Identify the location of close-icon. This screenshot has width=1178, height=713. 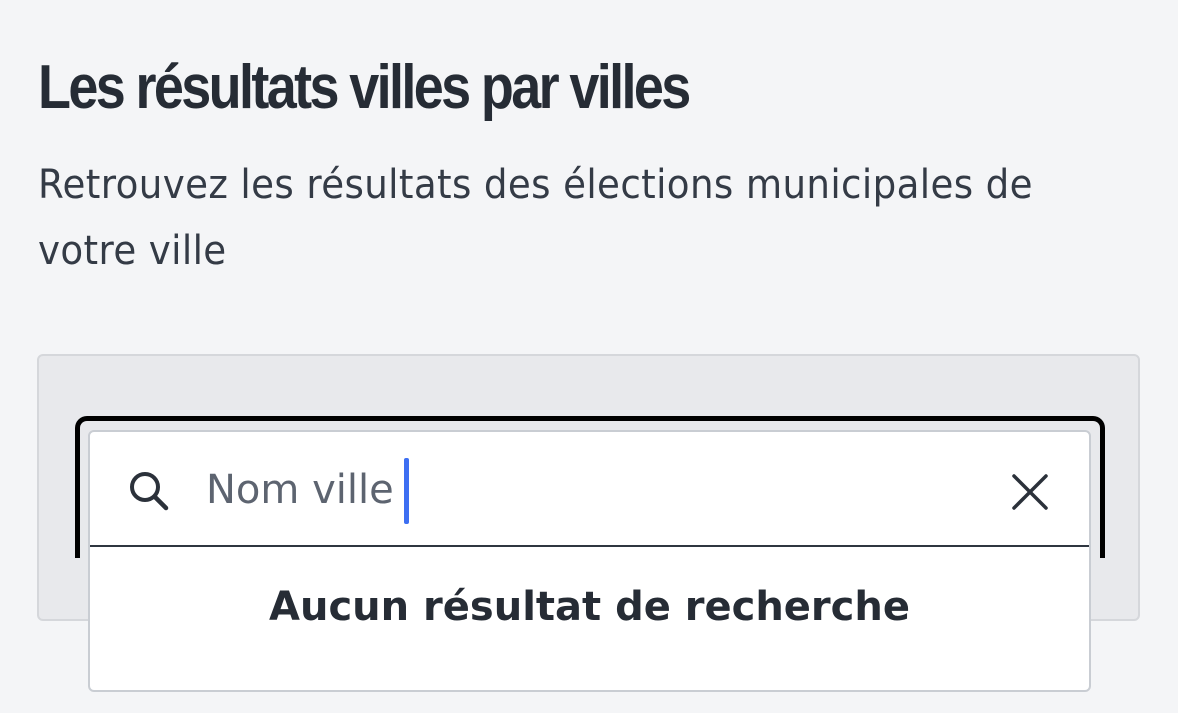
(1030, 492).